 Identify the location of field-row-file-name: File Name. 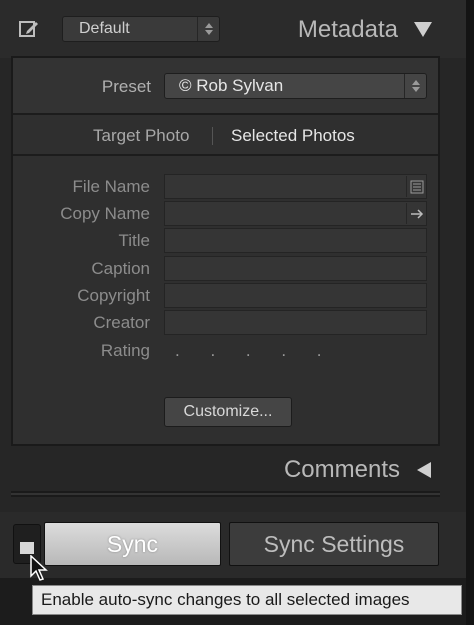
(225, 187).